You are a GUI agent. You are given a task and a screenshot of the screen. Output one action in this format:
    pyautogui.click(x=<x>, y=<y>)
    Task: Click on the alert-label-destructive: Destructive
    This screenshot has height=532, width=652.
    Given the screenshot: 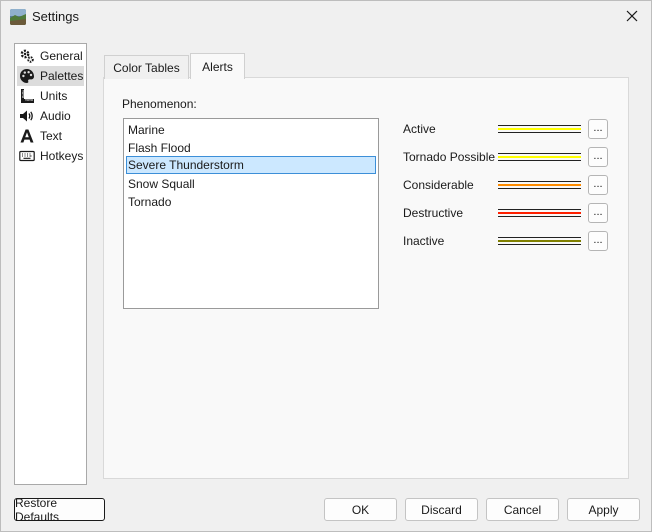 What is the action you would take?
    pyautogui.click(x=433, y=213)
    